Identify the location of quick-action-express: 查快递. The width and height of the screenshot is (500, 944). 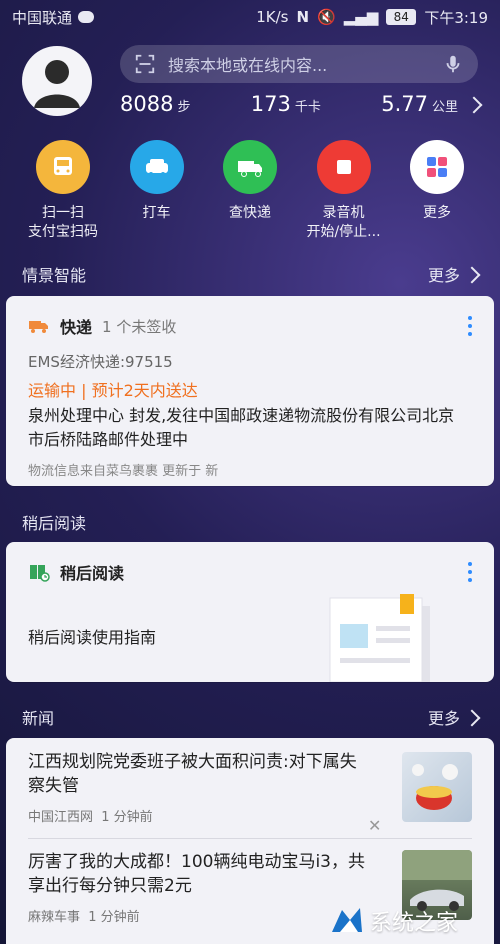
(250, 191).